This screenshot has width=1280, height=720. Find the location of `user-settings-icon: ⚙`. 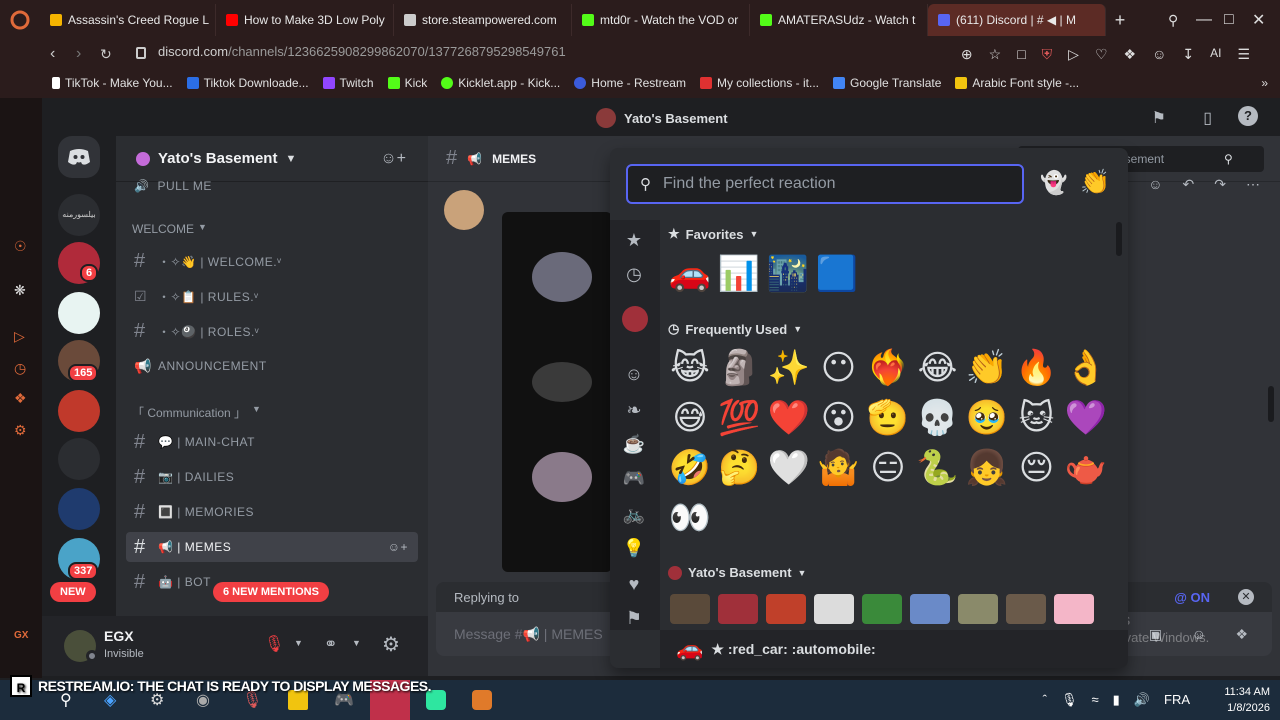

user-settings-icon: ⚙ is located at coordinates (391, 644).